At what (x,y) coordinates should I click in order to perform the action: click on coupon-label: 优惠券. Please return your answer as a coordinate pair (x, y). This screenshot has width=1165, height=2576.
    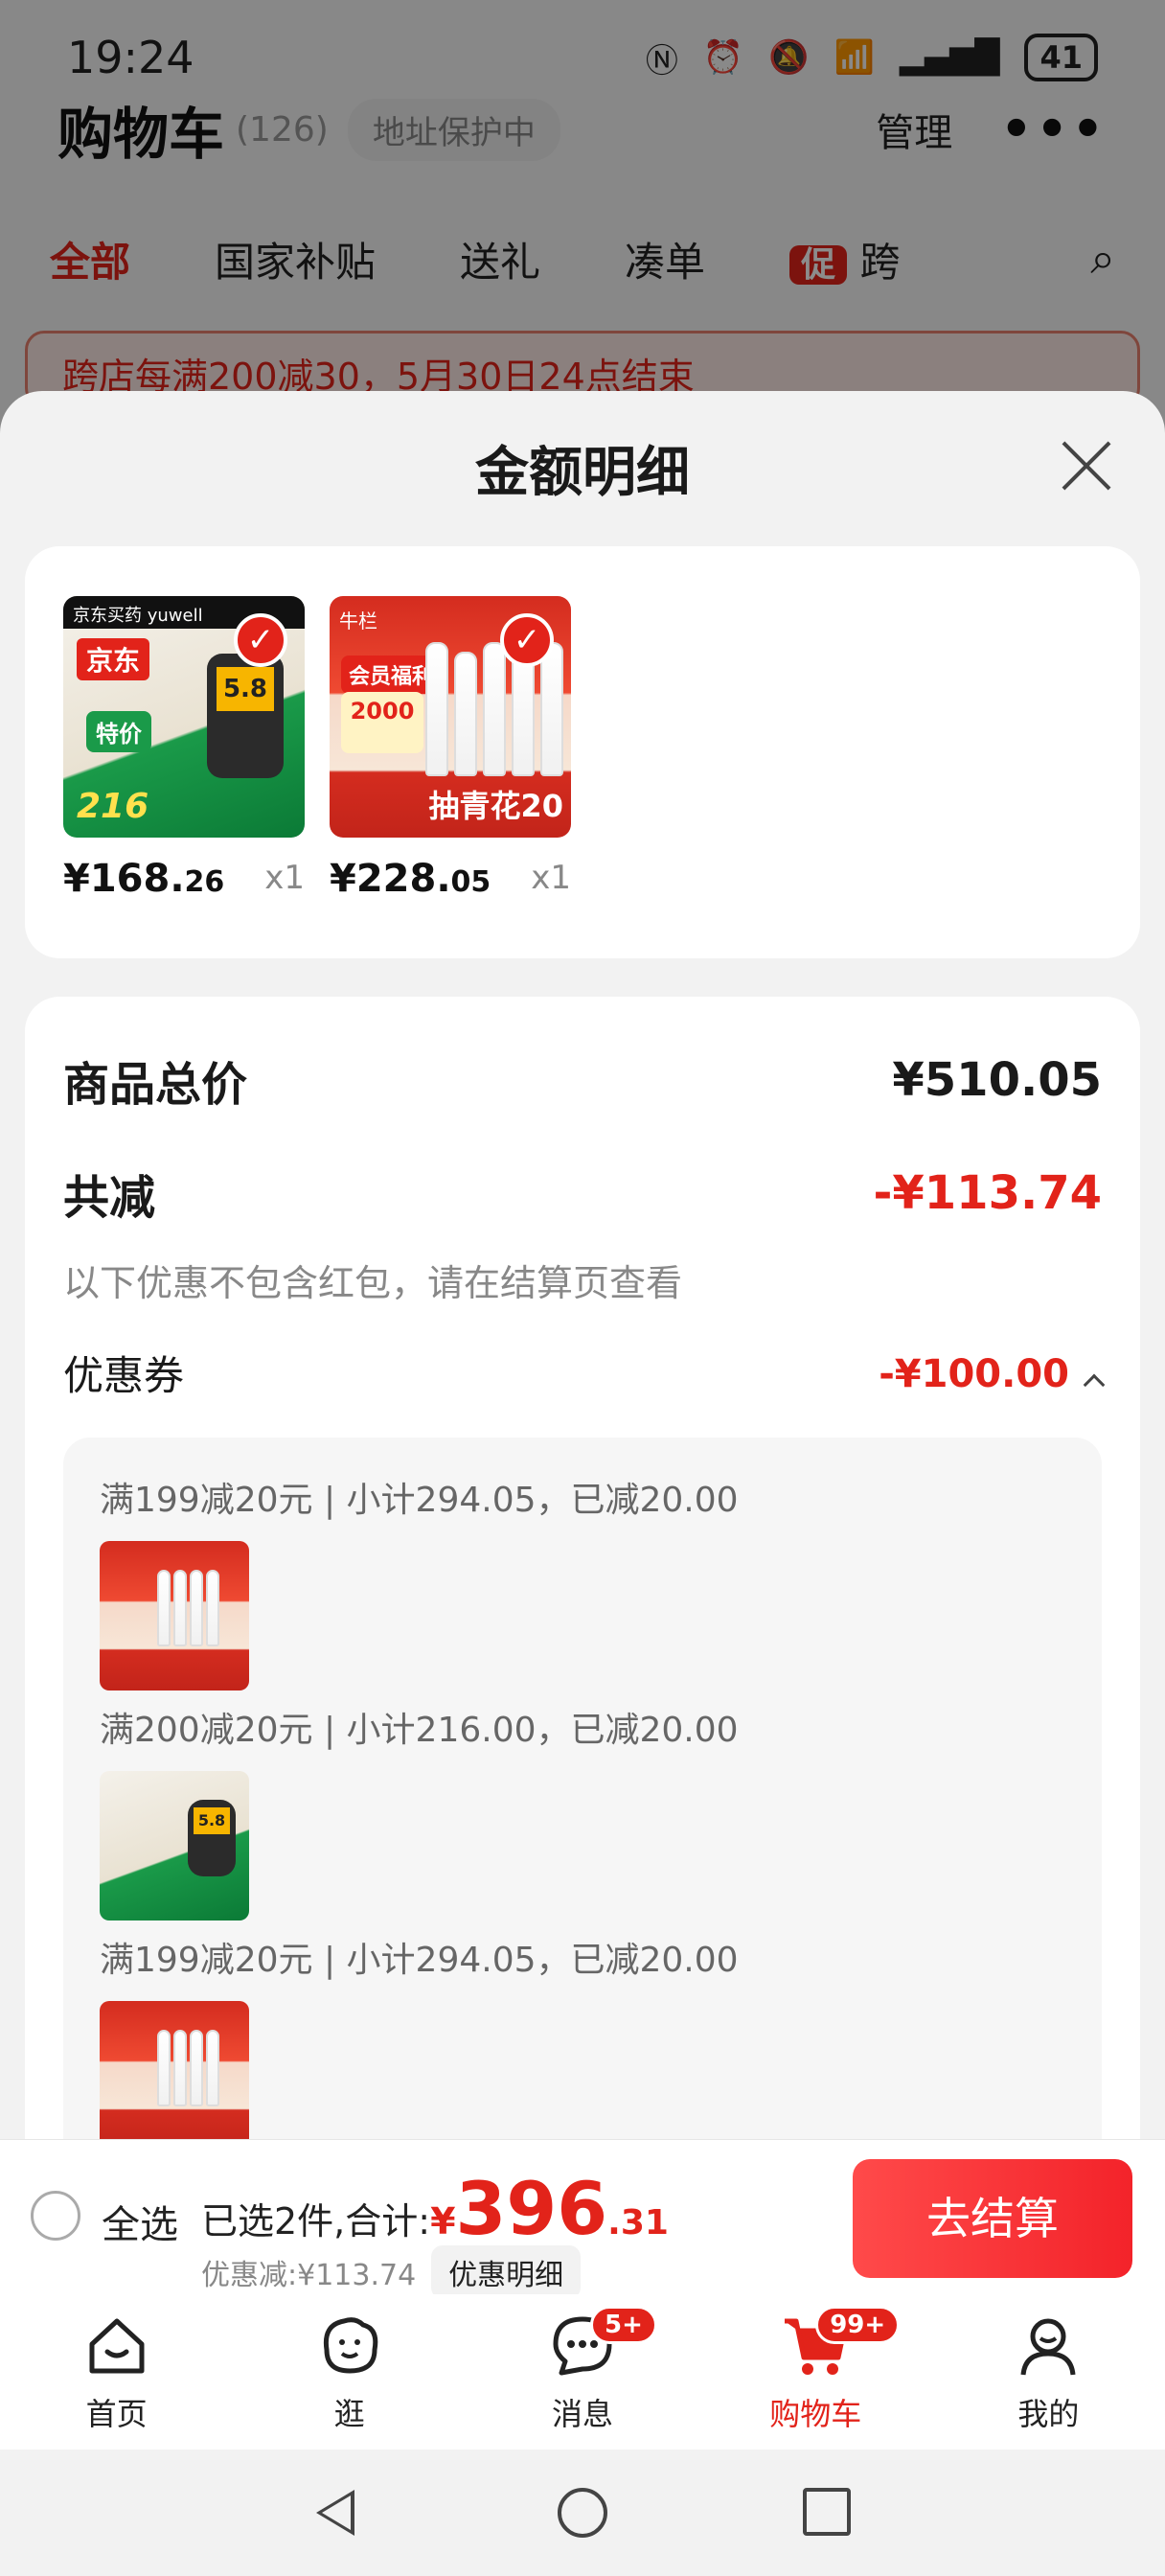
    Looking at the image, I should click on (124, 1375).